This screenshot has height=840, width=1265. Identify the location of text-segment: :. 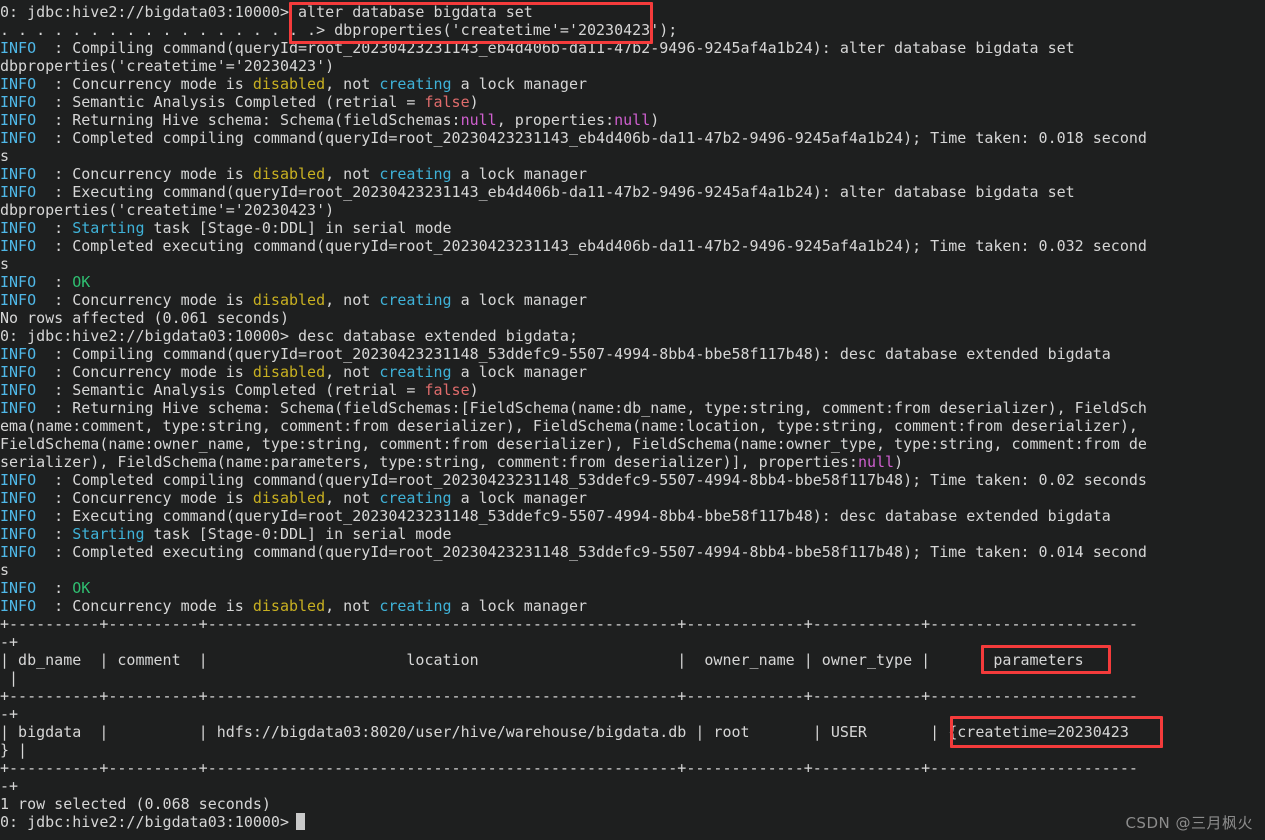
(54, 534).